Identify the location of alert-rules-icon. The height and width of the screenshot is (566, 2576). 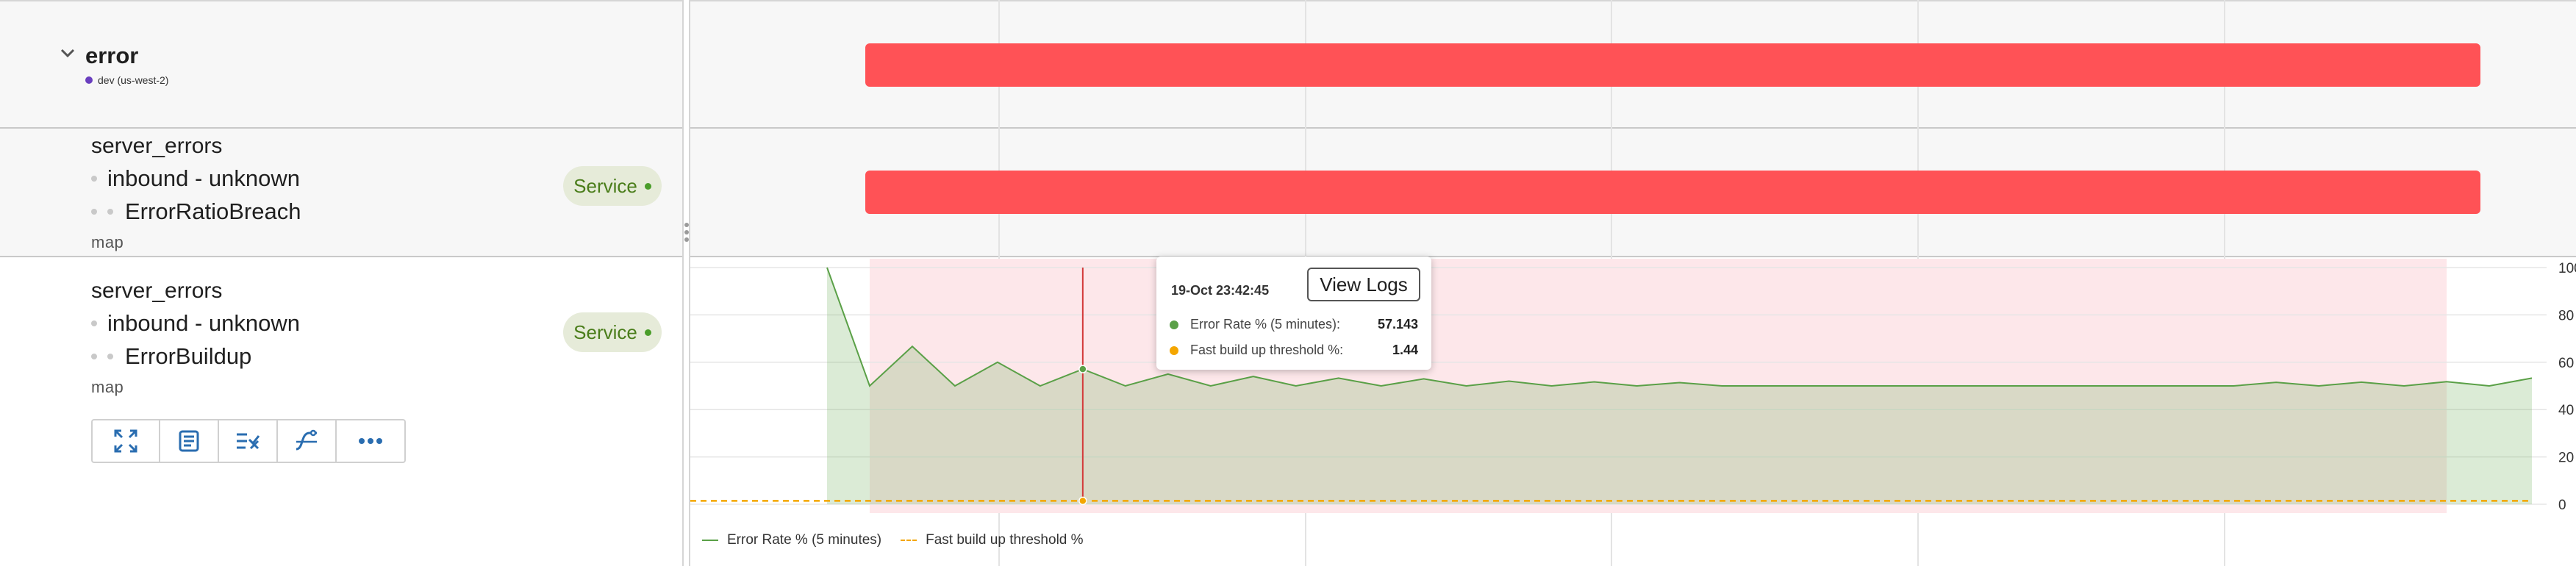
(249, 441).